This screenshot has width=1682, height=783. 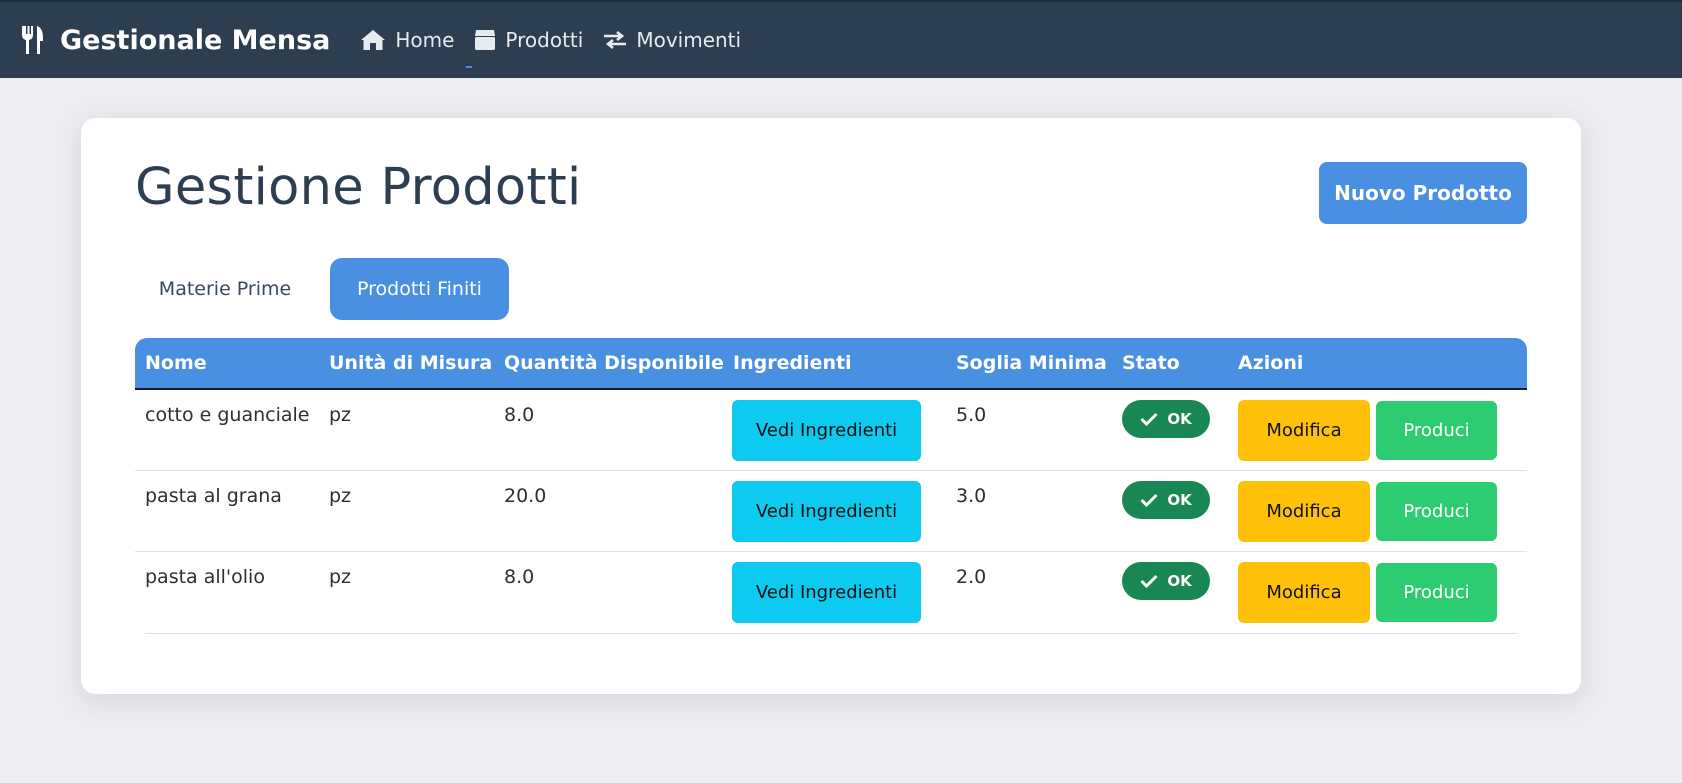 What do you see at coordinates (831, 633) in the screenshot?
I see `table-bottom-divider` at bounding box center [831, 633].